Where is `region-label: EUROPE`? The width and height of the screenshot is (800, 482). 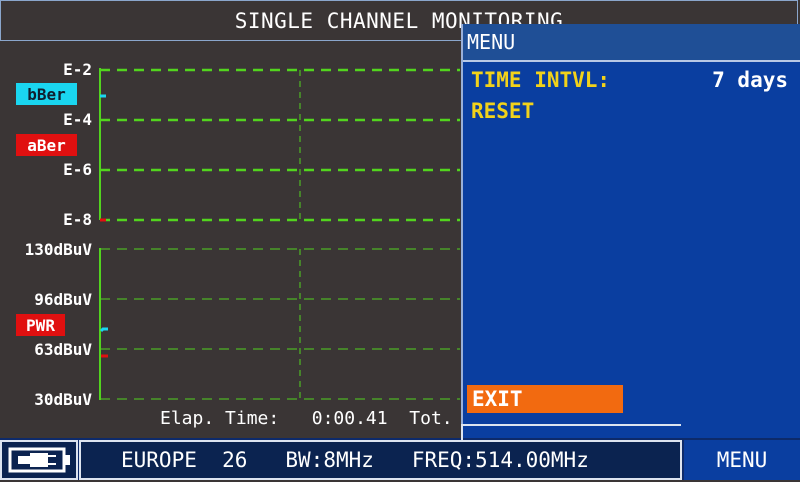 region-label: EUROPE is located at coordinates (159, 460).